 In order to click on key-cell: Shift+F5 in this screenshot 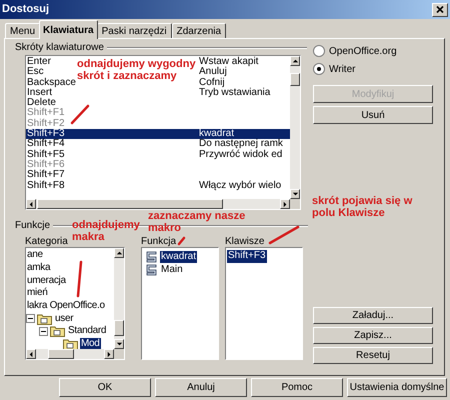, I will do `click(46, 154)`.